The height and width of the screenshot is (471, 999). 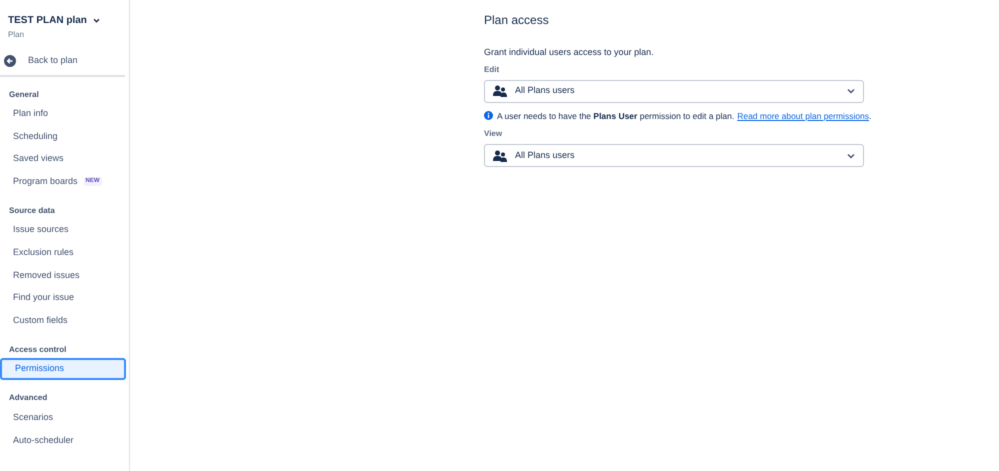 What do you see at coordinates (63, 320) in the screenshot?
I see `nav-item: Custom fields` at bounding box center [63, 320].